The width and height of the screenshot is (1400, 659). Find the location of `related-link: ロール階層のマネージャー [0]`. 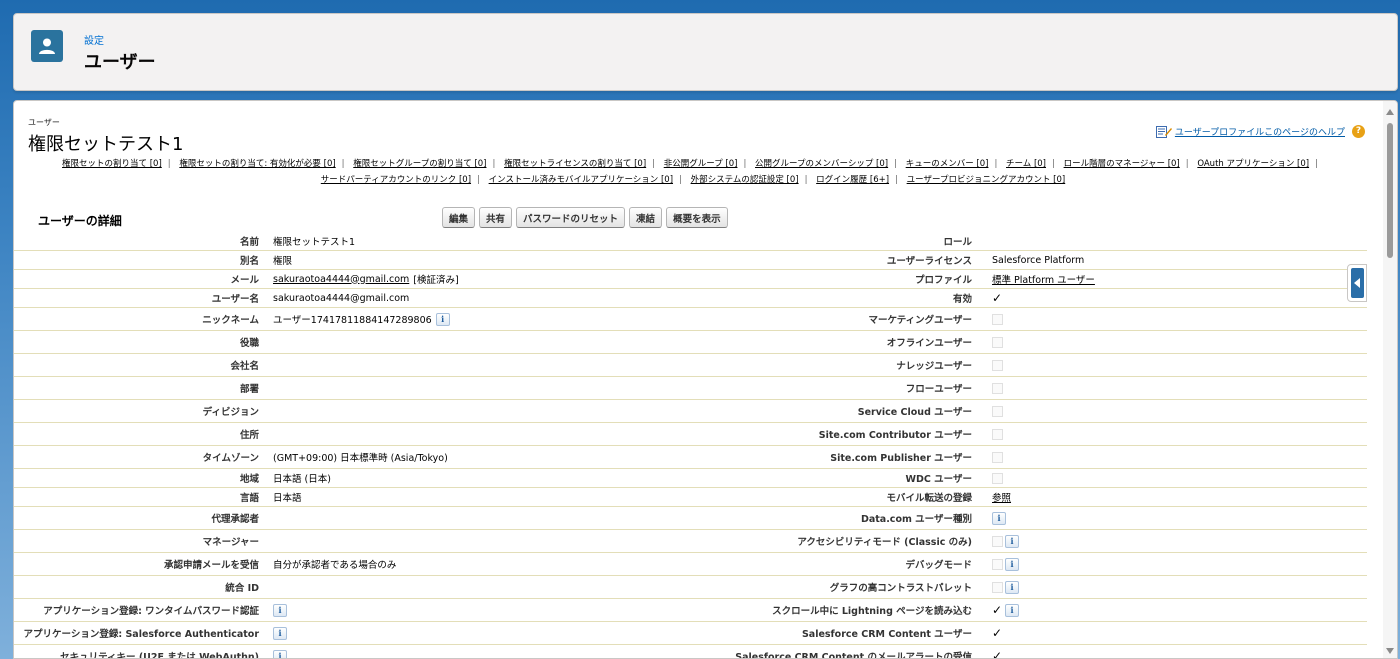

related-link: ロール階層のマネージャー [0] is located at coordinates (1122, 164).